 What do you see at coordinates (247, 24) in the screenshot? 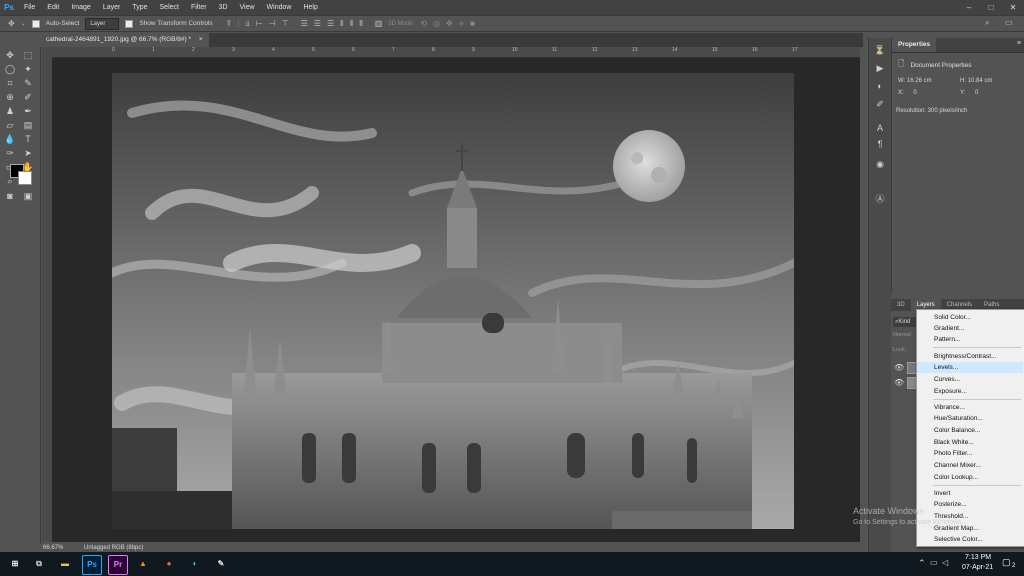
I see `align-bottom-icon: ⫫` at bounding box center [247, 24].